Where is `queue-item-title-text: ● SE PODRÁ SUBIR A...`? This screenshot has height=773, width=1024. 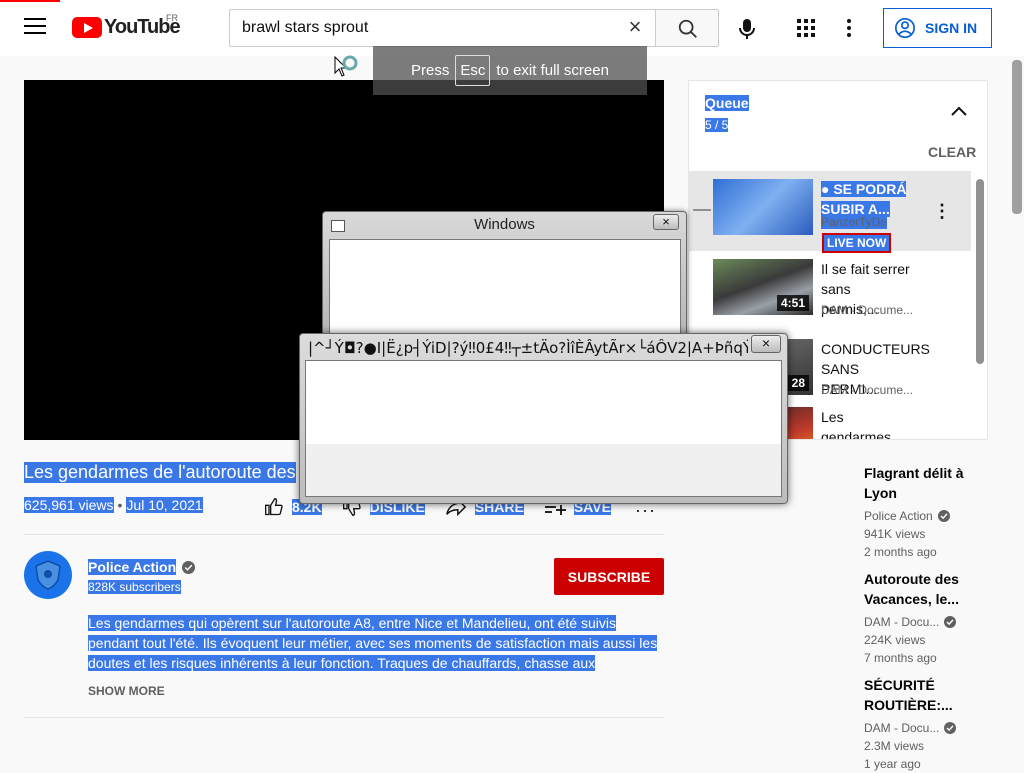
queue-item-title-text: ● SE PODRÁ SUBIR A... is located at coordinates (864, 199).